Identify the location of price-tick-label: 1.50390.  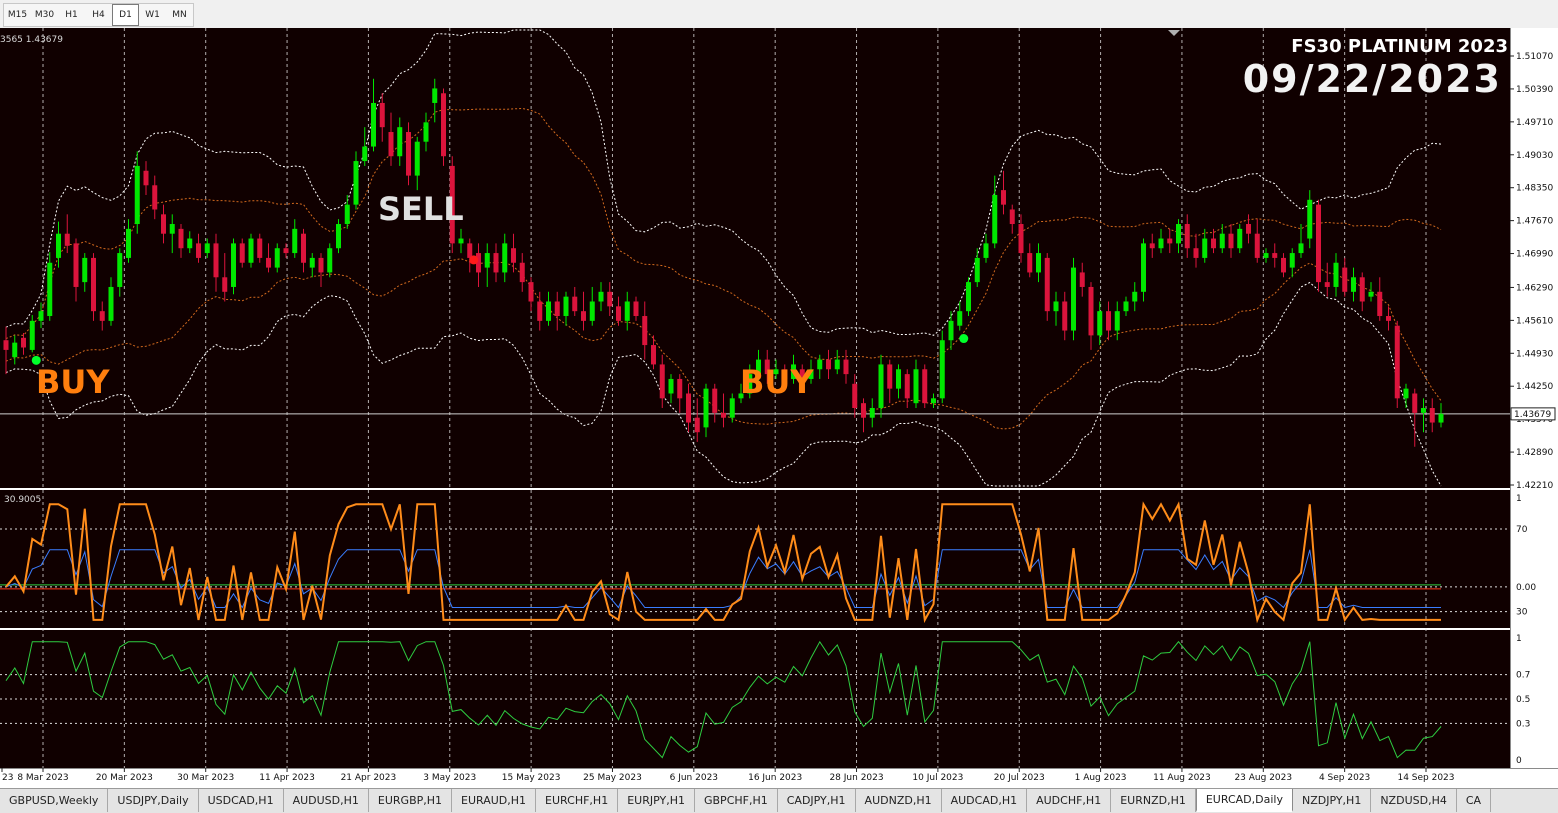
(1534, 90).